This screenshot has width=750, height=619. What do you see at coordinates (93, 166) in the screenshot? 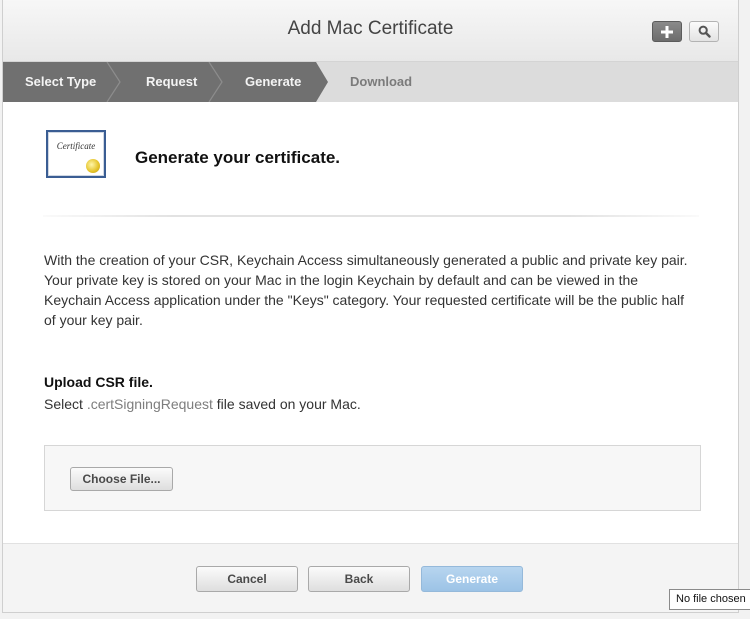
I see `seal-icon` at bounding box center [93, 166].